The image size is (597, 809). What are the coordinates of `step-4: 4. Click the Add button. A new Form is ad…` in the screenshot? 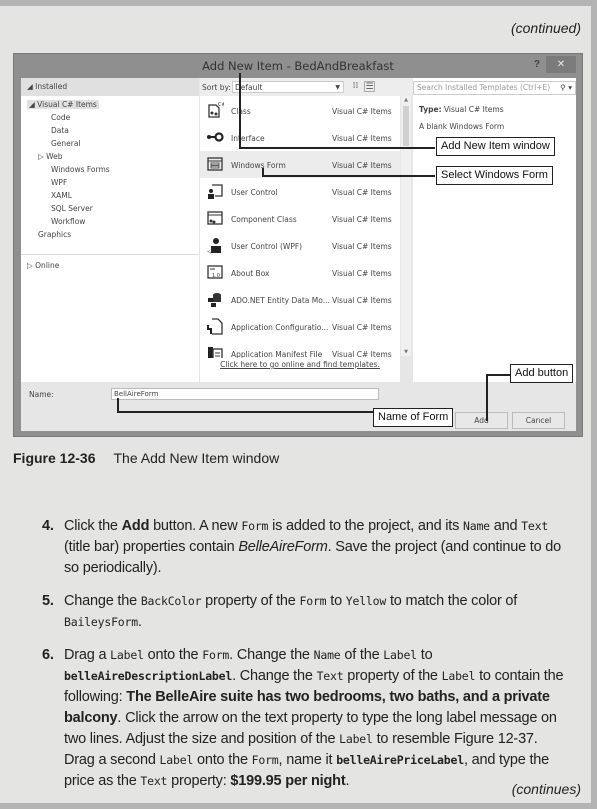 It's located at (302, 547).